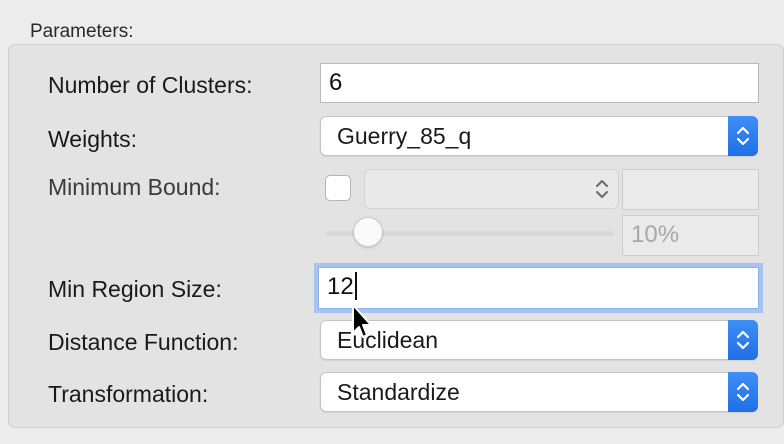  I want to click on number-of-clusters-input: 6, so click(539, 83).